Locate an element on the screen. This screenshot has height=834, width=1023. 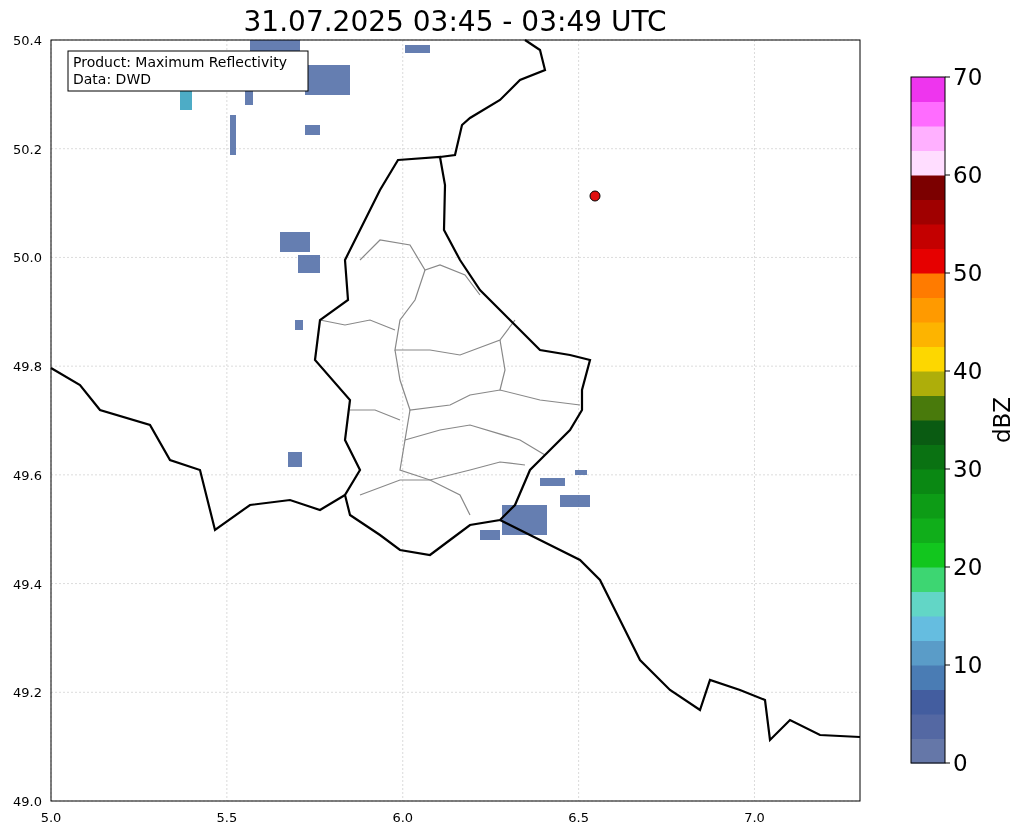
location-marker-icon is located at coordinates (595, 196).